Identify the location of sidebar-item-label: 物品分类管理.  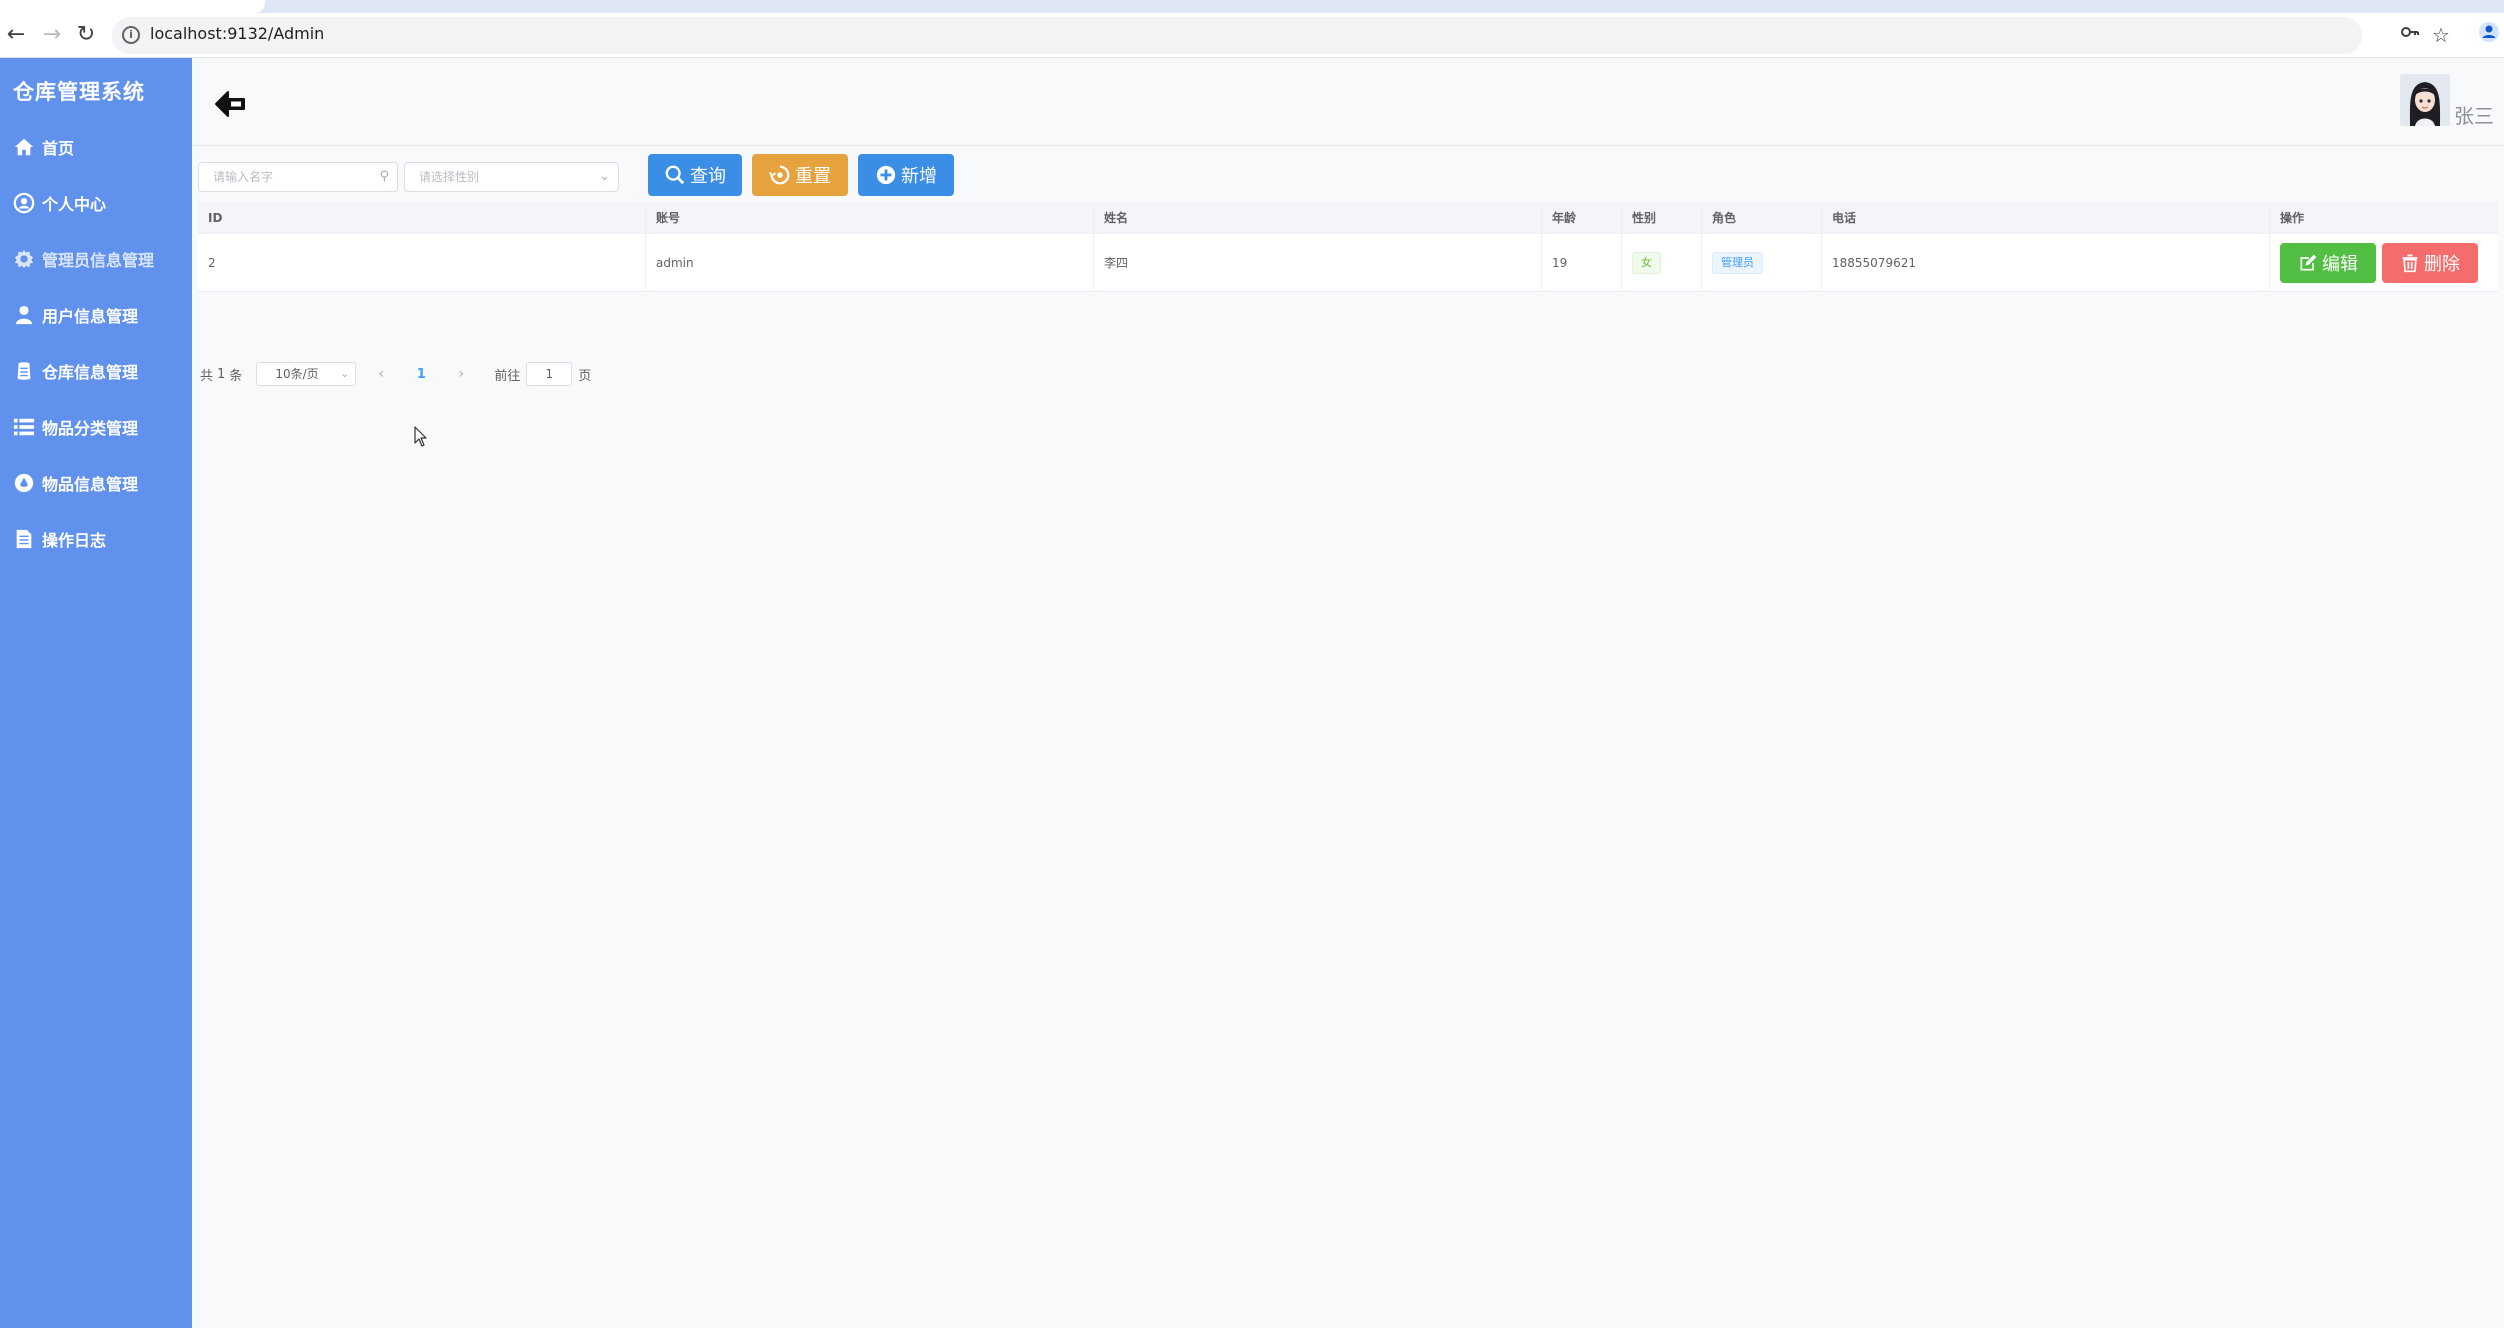
(90, 428).